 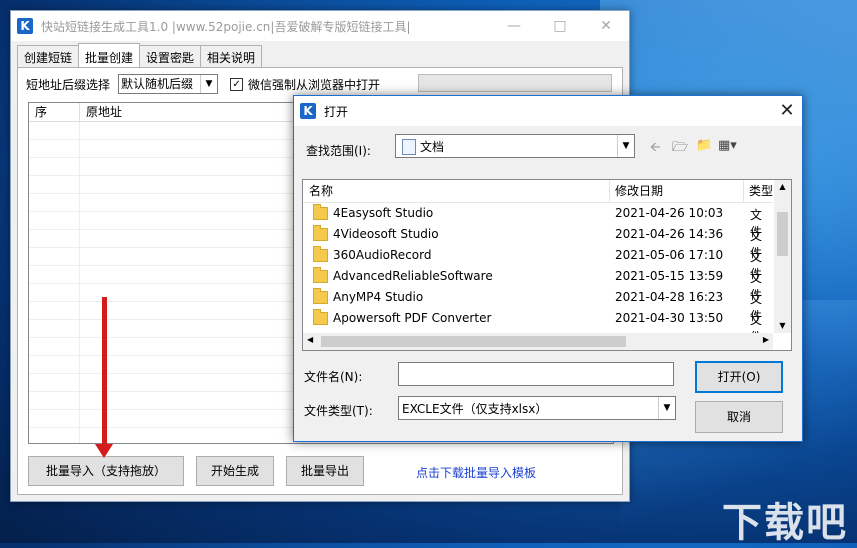 I want to click on scroll-up-icon: ▲, so click(x=782, y=187).